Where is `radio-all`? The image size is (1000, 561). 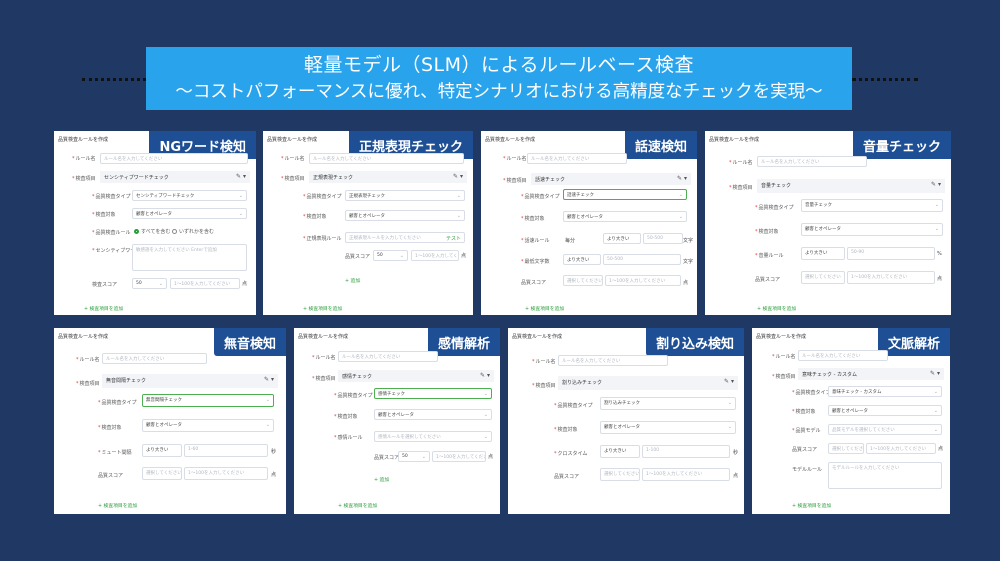
radio-all is located at coordinates (136, 231).